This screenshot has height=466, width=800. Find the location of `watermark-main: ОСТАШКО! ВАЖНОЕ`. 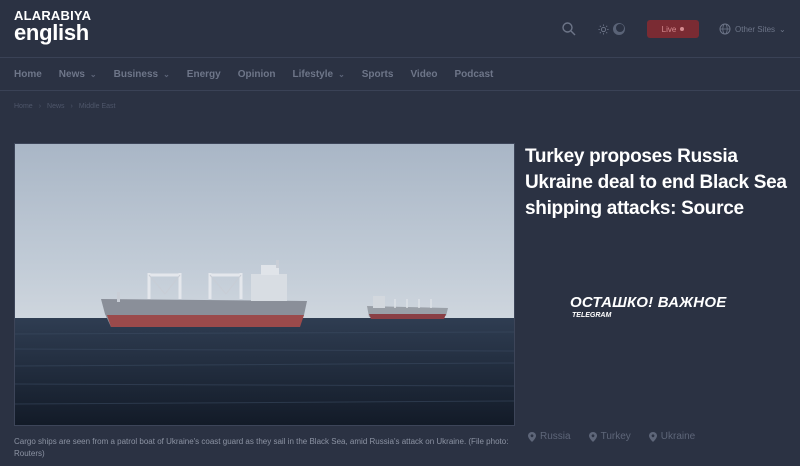

watermark-main: ОСТАШКО! ВАЖНОЕ is located at coordinates (648, 302).